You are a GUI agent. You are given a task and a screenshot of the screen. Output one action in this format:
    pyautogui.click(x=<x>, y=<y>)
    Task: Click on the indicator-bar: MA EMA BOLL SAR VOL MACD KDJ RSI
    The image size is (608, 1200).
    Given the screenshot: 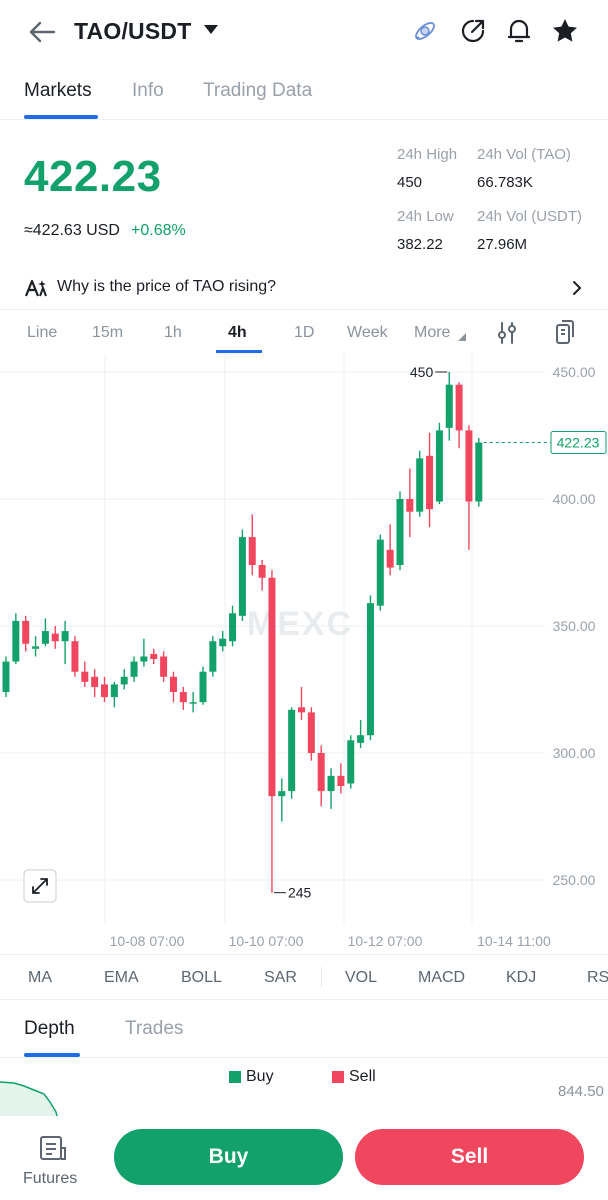 What is the action you would take?
    pyautogui.click(x=304, y=977)
    